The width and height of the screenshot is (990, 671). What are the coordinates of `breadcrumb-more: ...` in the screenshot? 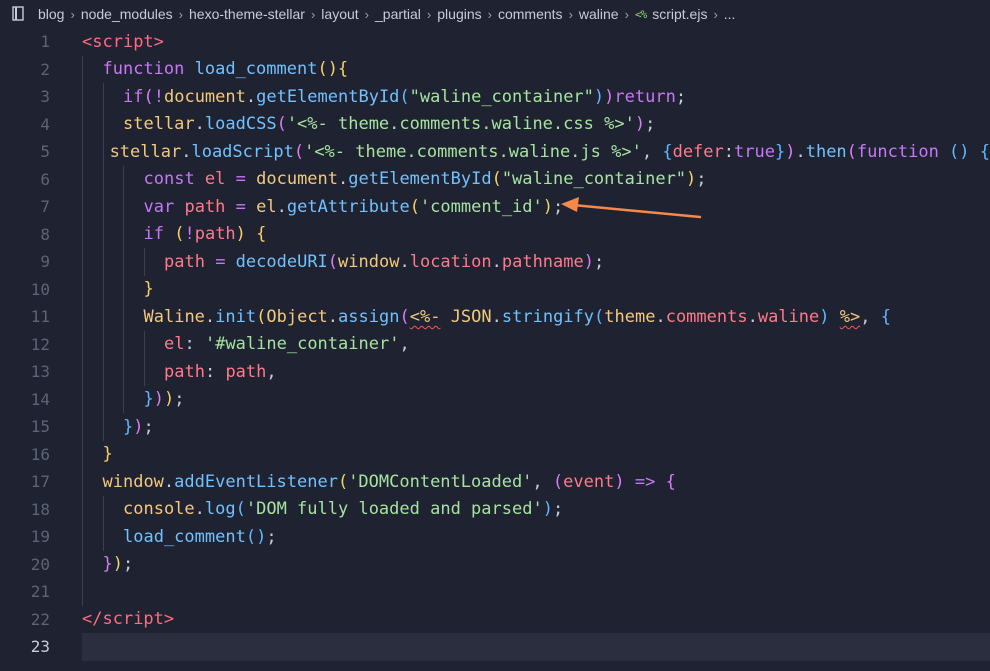 It's located at (730, 14).